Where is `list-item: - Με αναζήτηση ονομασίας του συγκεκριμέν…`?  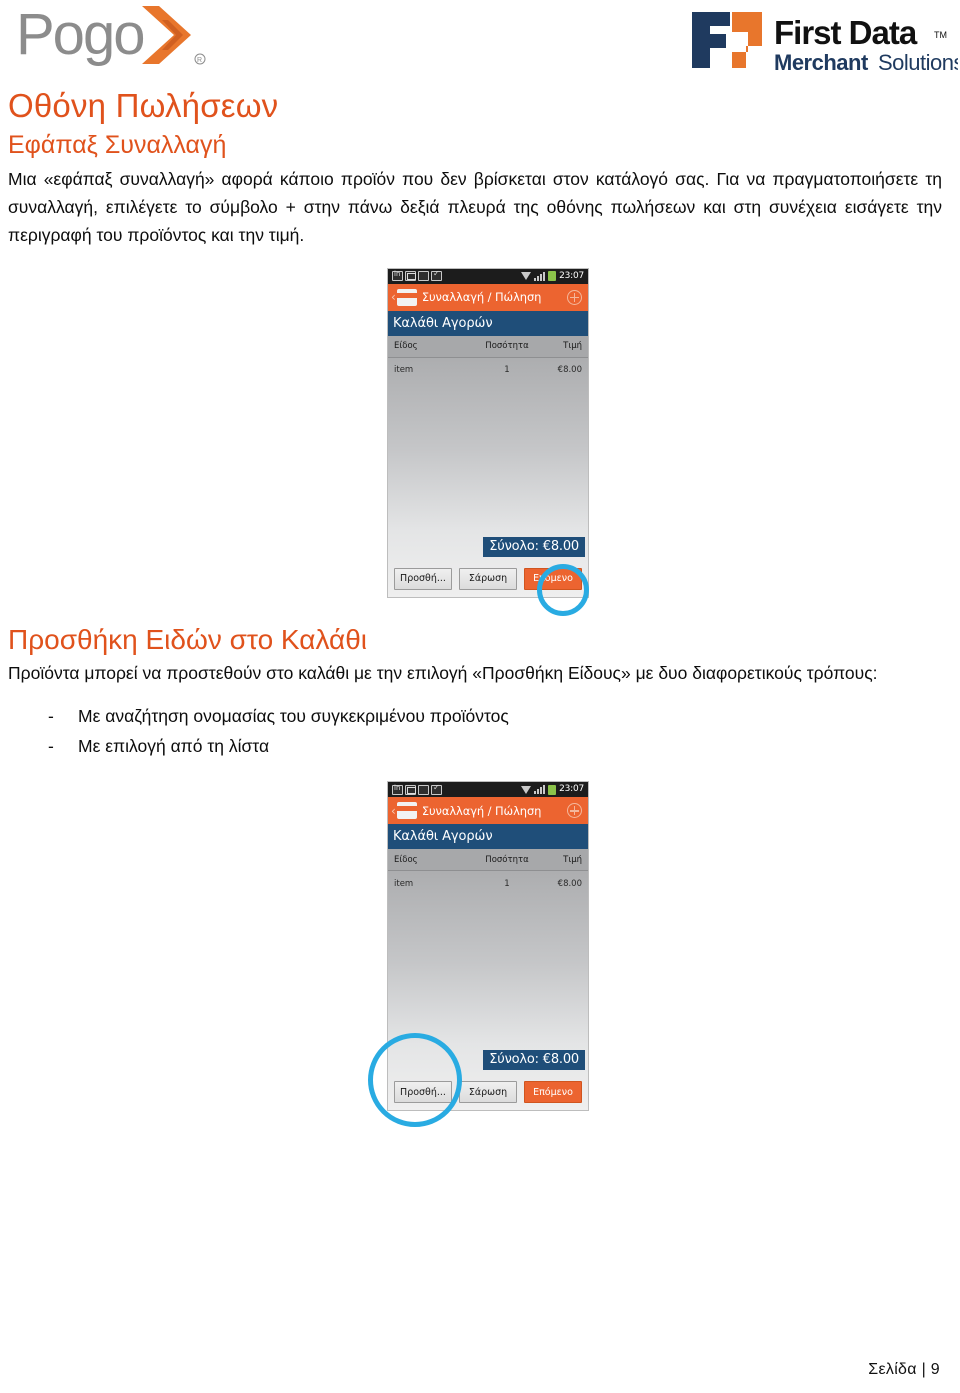 list-item: - Με αναζήτηση ονομασίας του συγκεκριμέν… is located at coordinates (495, 716).